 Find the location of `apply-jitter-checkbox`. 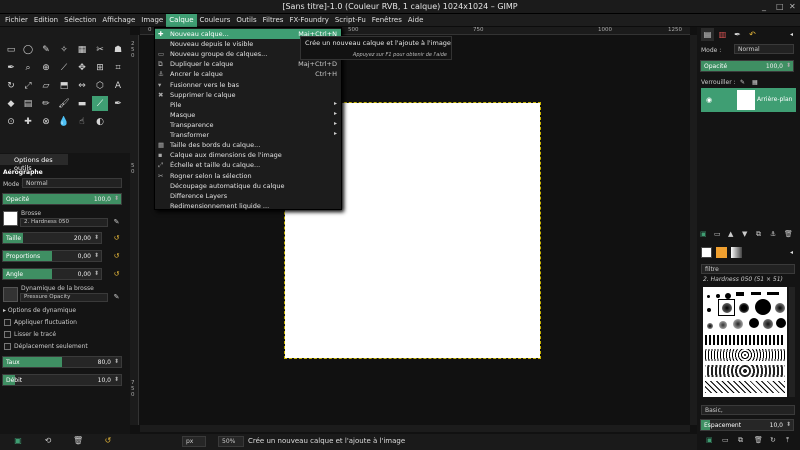

apply-jitter-checkbox is located at coordinates (7, 322).